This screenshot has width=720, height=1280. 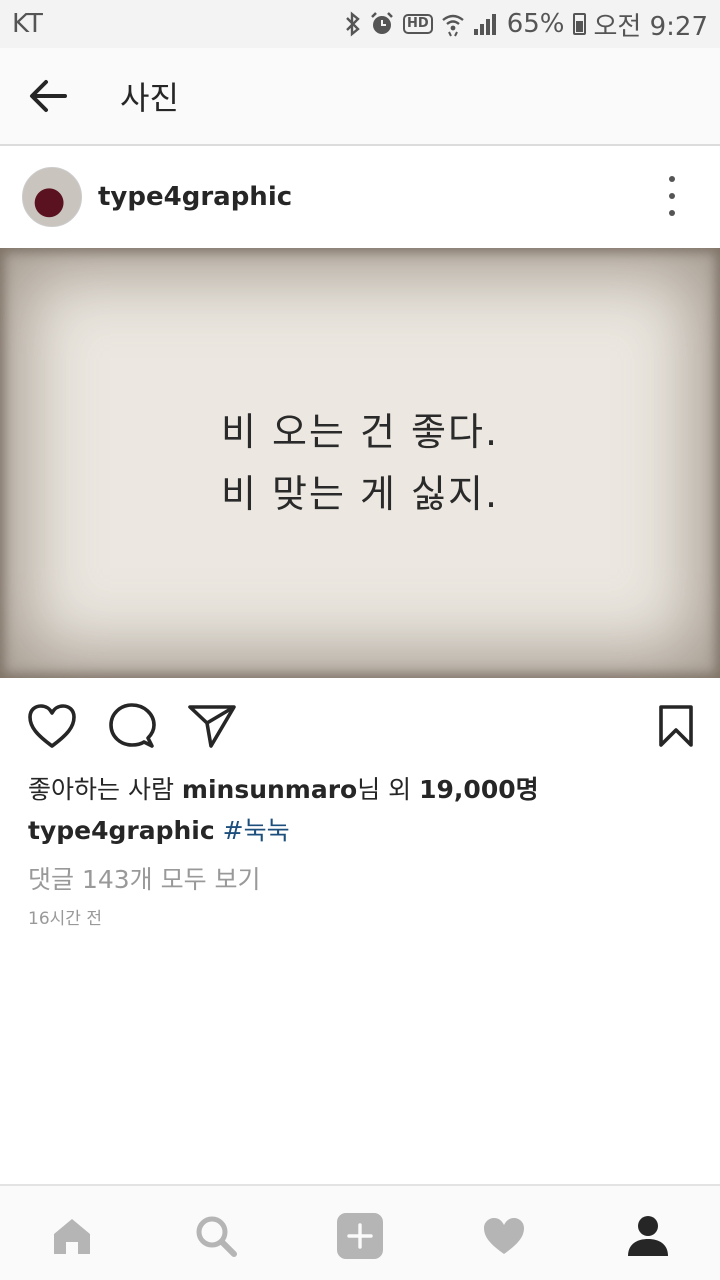 What do you see at coordinates (360, 494) in the screenshot?
I see `image-text-line-2: 비 맞는 게 싫지.` at bounding box center [360, 494].